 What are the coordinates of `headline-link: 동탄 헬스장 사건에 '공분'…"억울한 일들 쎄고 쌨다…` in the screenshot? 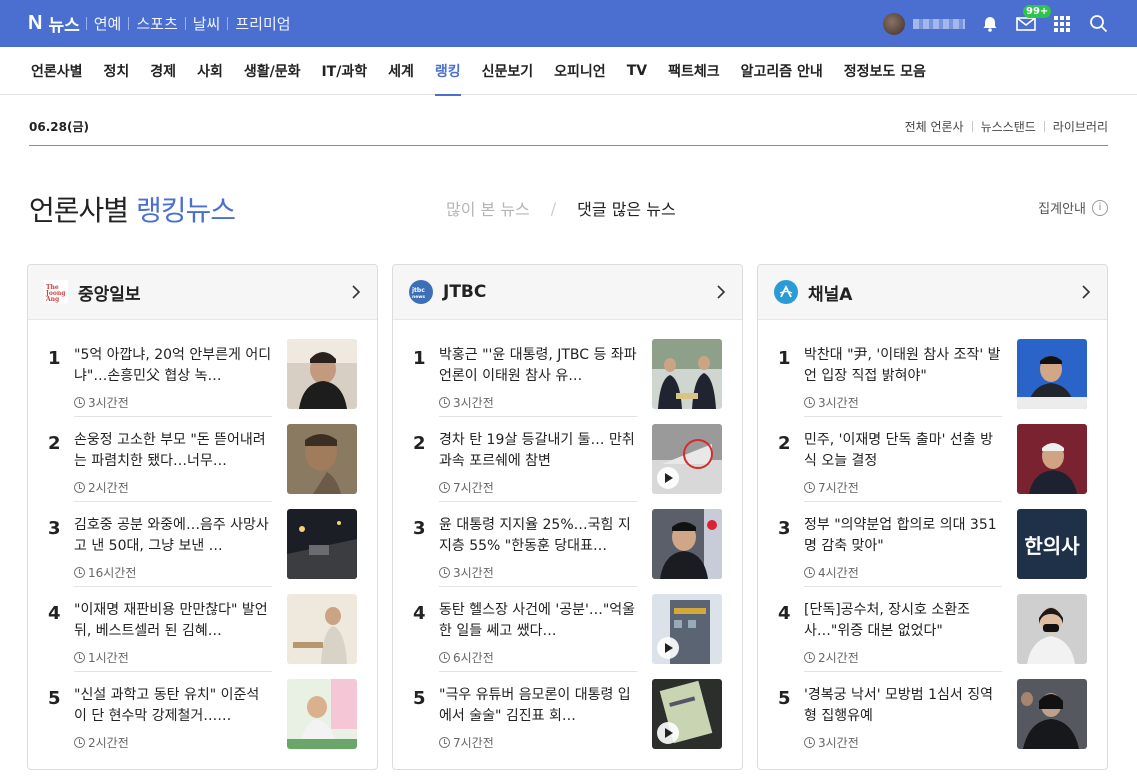 It's located at (538, 621).